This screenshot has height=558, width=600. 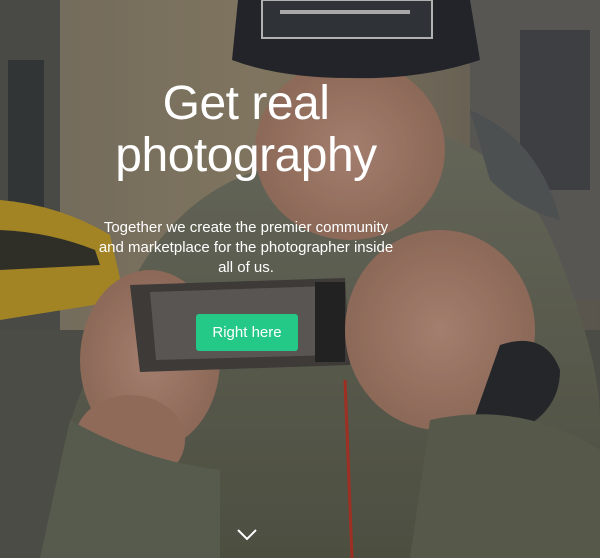 I want to click on right-here-button: Right here, so click(x=247, y=332).